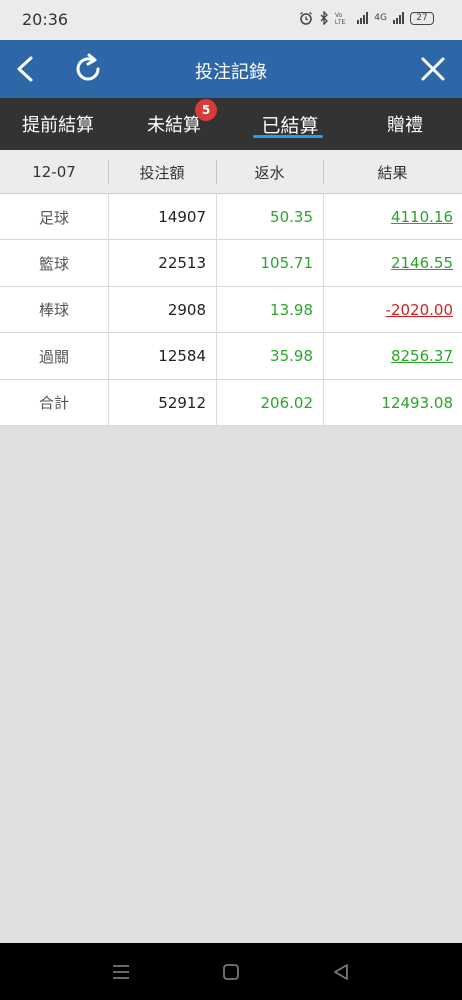  I want to click on column-header-date: 12-07, so click(54, 172).